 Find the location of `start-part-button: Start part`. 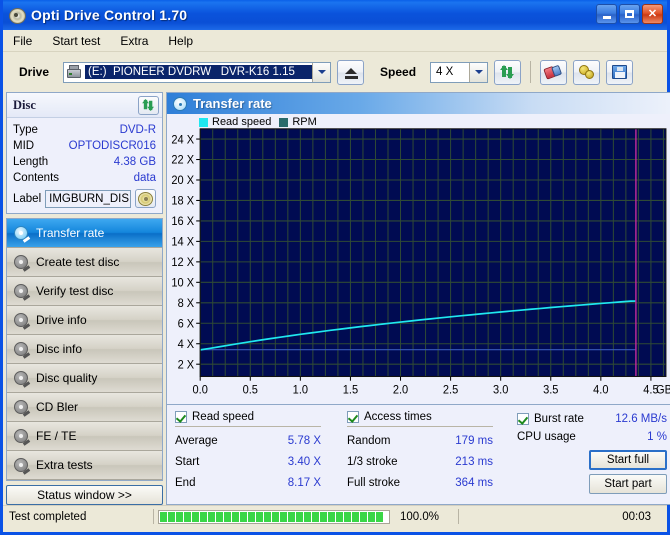

start-part-button: Start part is located at coordinates (628, 484).